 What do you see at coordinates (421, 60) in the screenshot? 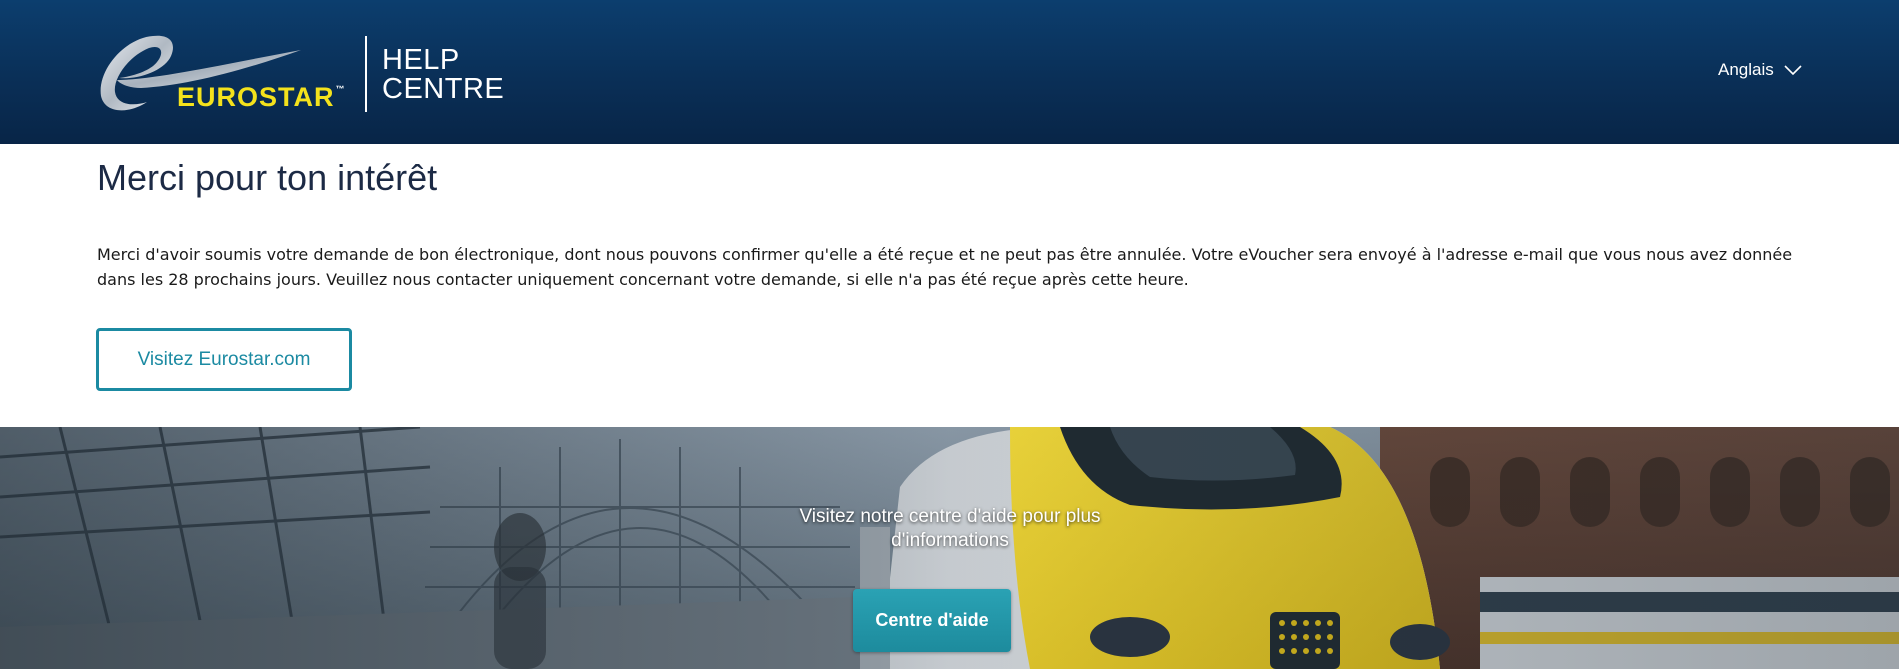
I see `help-centre-line1: HELP` at bounding box center [421, 60].